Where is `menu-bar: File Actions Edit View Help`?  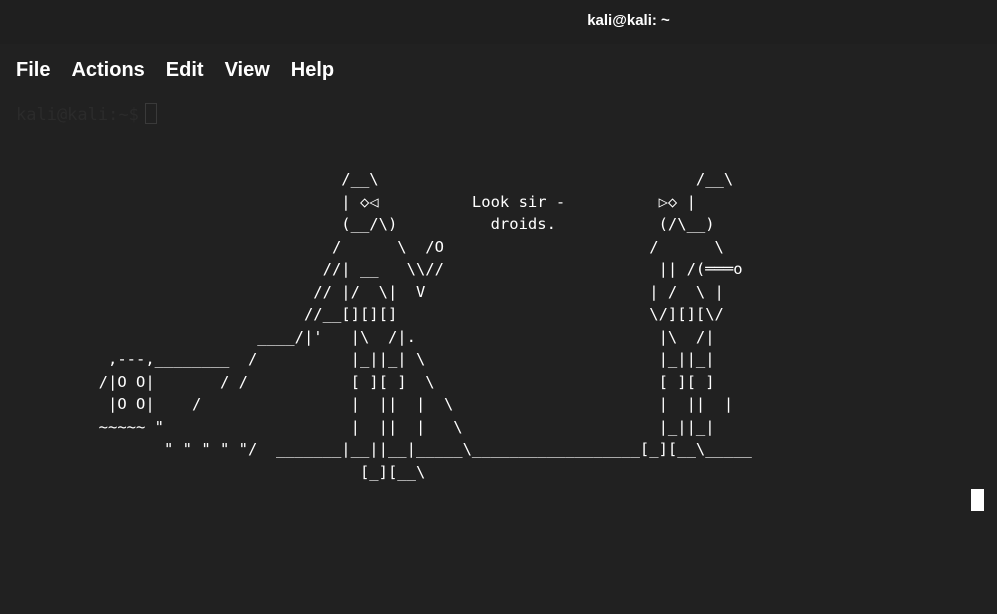
menu-bar: File Actions Edit View Help is located at coordinates (177, 70).